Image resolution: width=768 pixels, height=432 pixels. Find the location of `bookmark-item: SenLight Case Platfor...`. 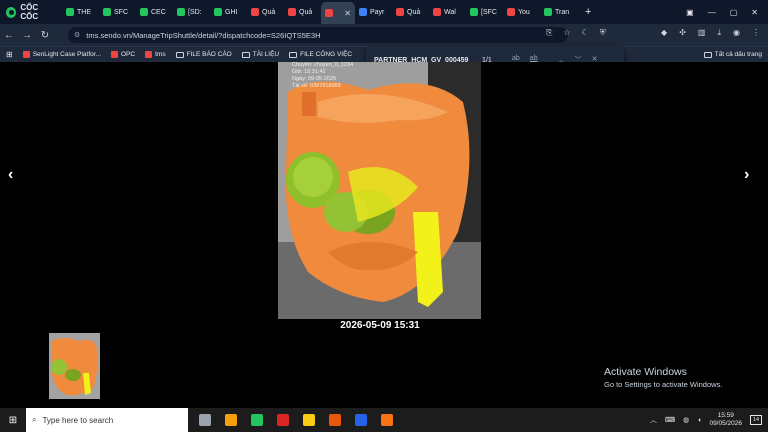

bookmark-item: SenLight Case Platfor... is located at coordinates (61, 54).